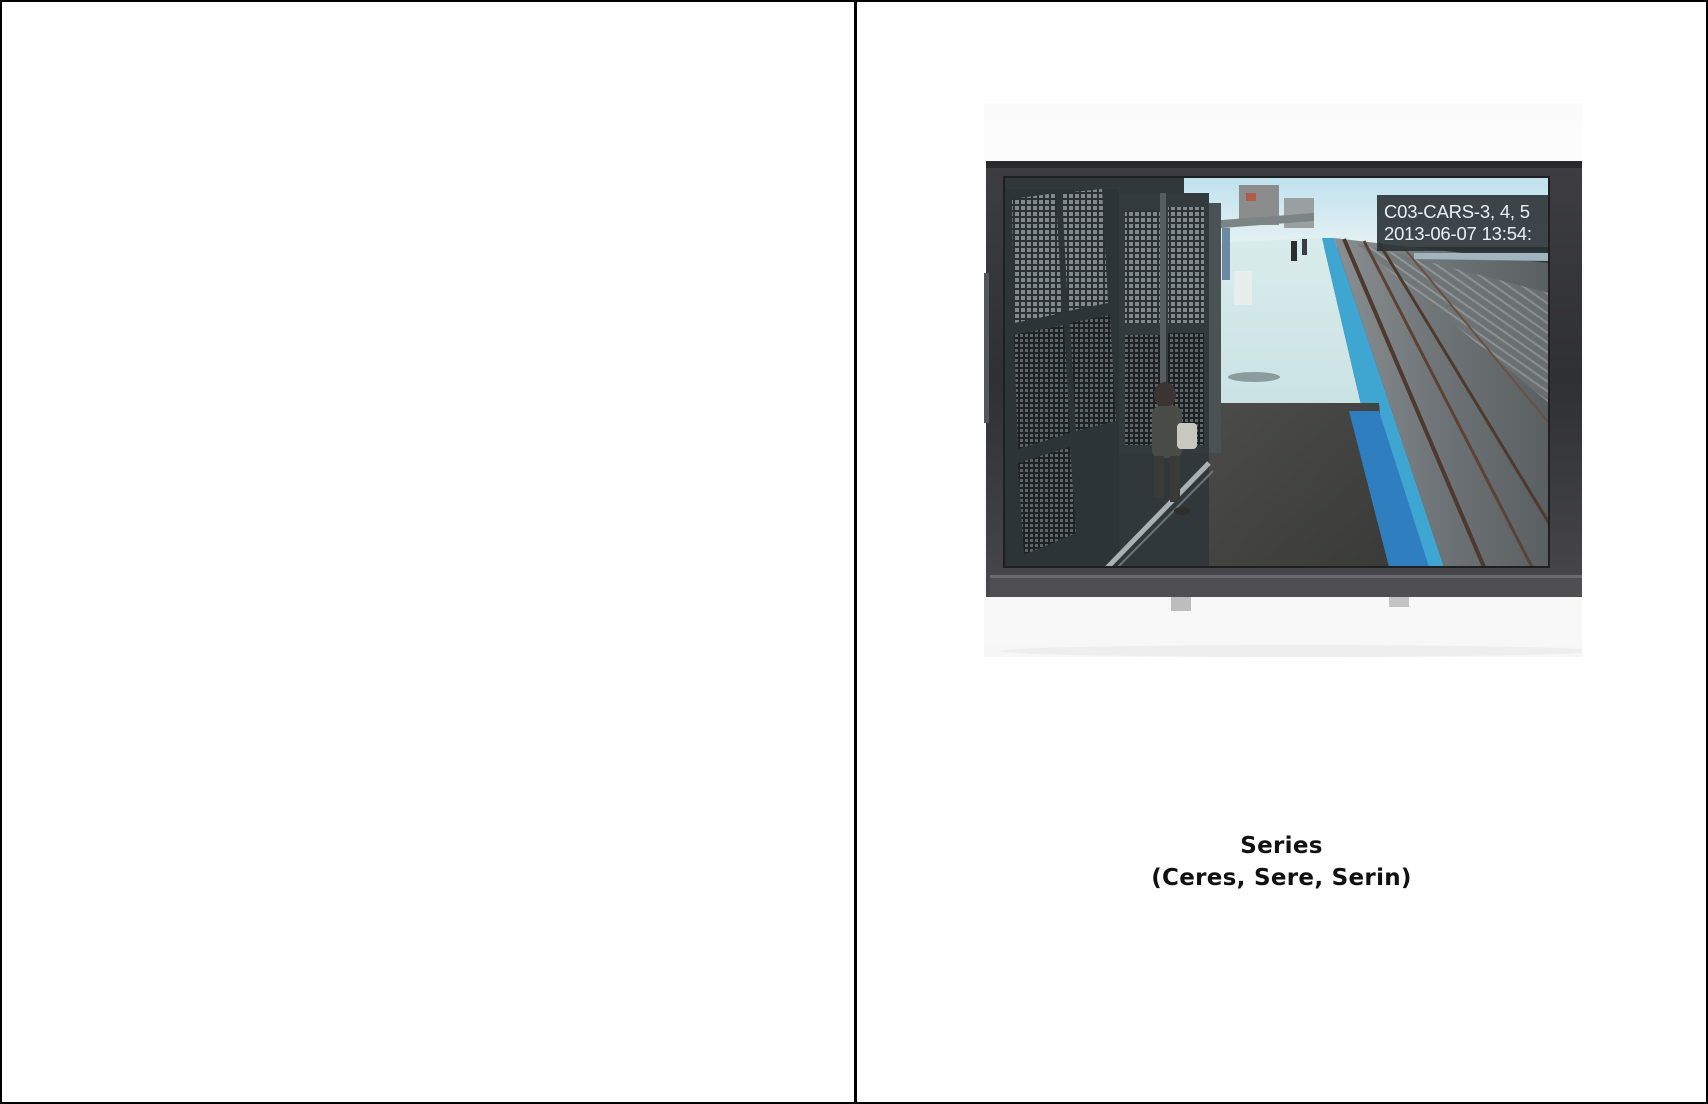  What do you see at coordinates (1457, 211) in the screenshot?
I see `camera-overlay-line1: C03-CARS-3, 4, 5` at bounding box center [1457, 211].